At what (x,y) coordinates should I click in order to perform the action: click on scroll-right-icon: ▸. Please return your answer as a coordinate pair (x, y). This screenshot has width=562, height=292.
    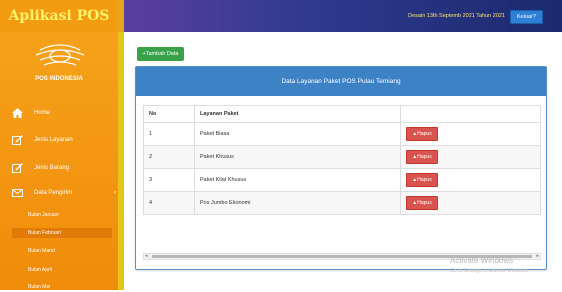
    Looking at the image, I should click on (537, 256).